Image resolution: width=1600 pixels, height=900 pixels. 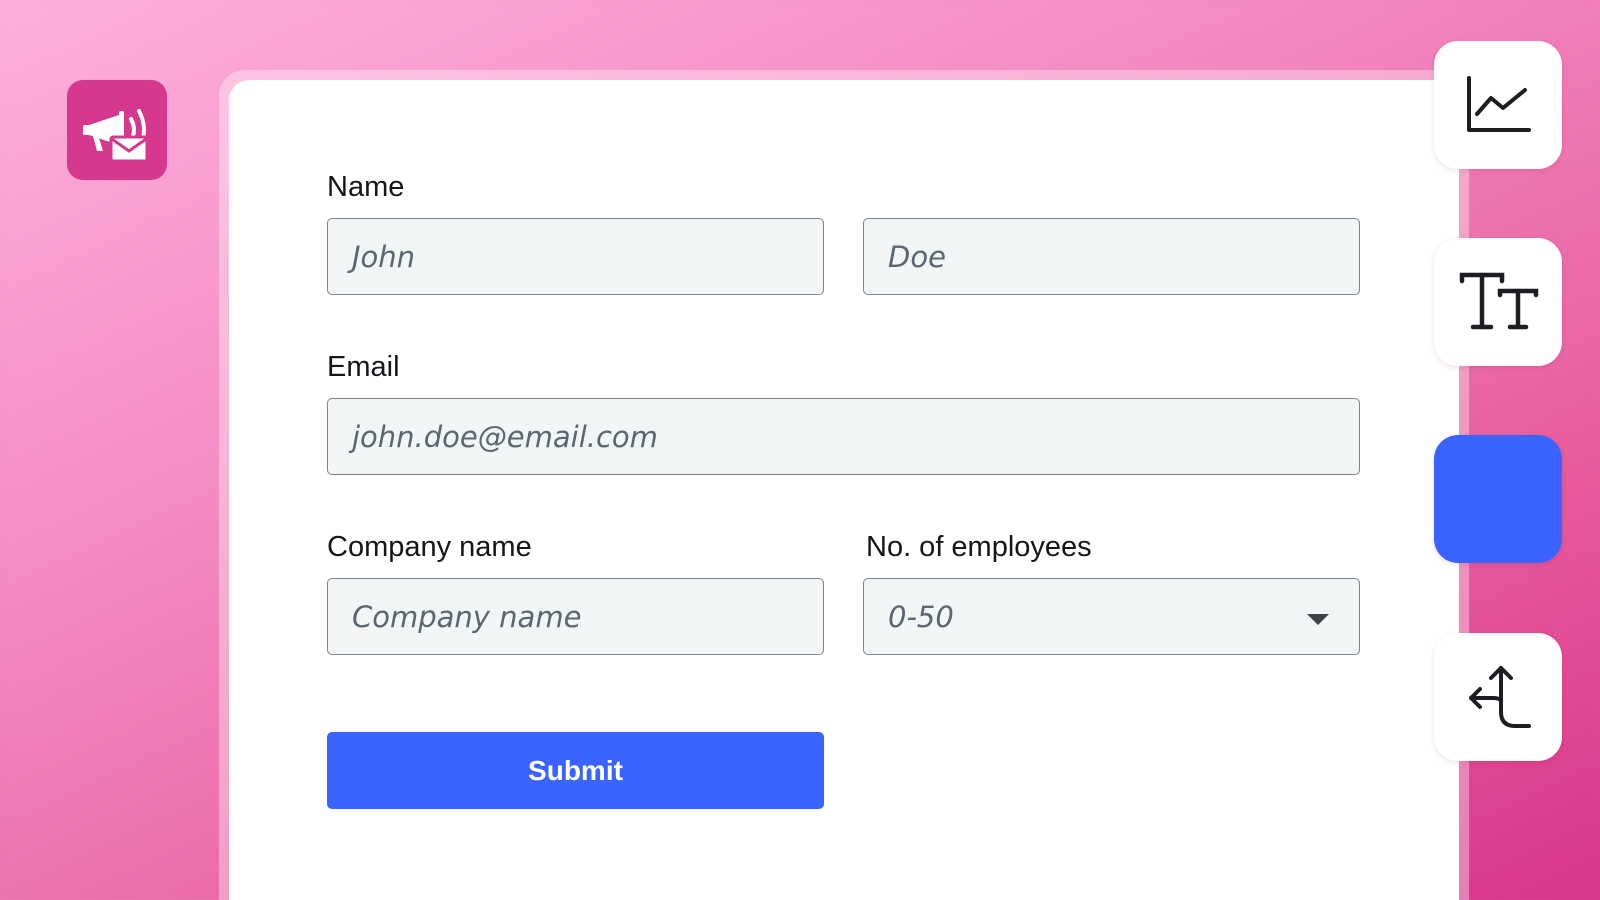 What do you see at coordinates (363, 367) in the screenshot?
I see `email-label: Email` at bounding box center [363, 367].